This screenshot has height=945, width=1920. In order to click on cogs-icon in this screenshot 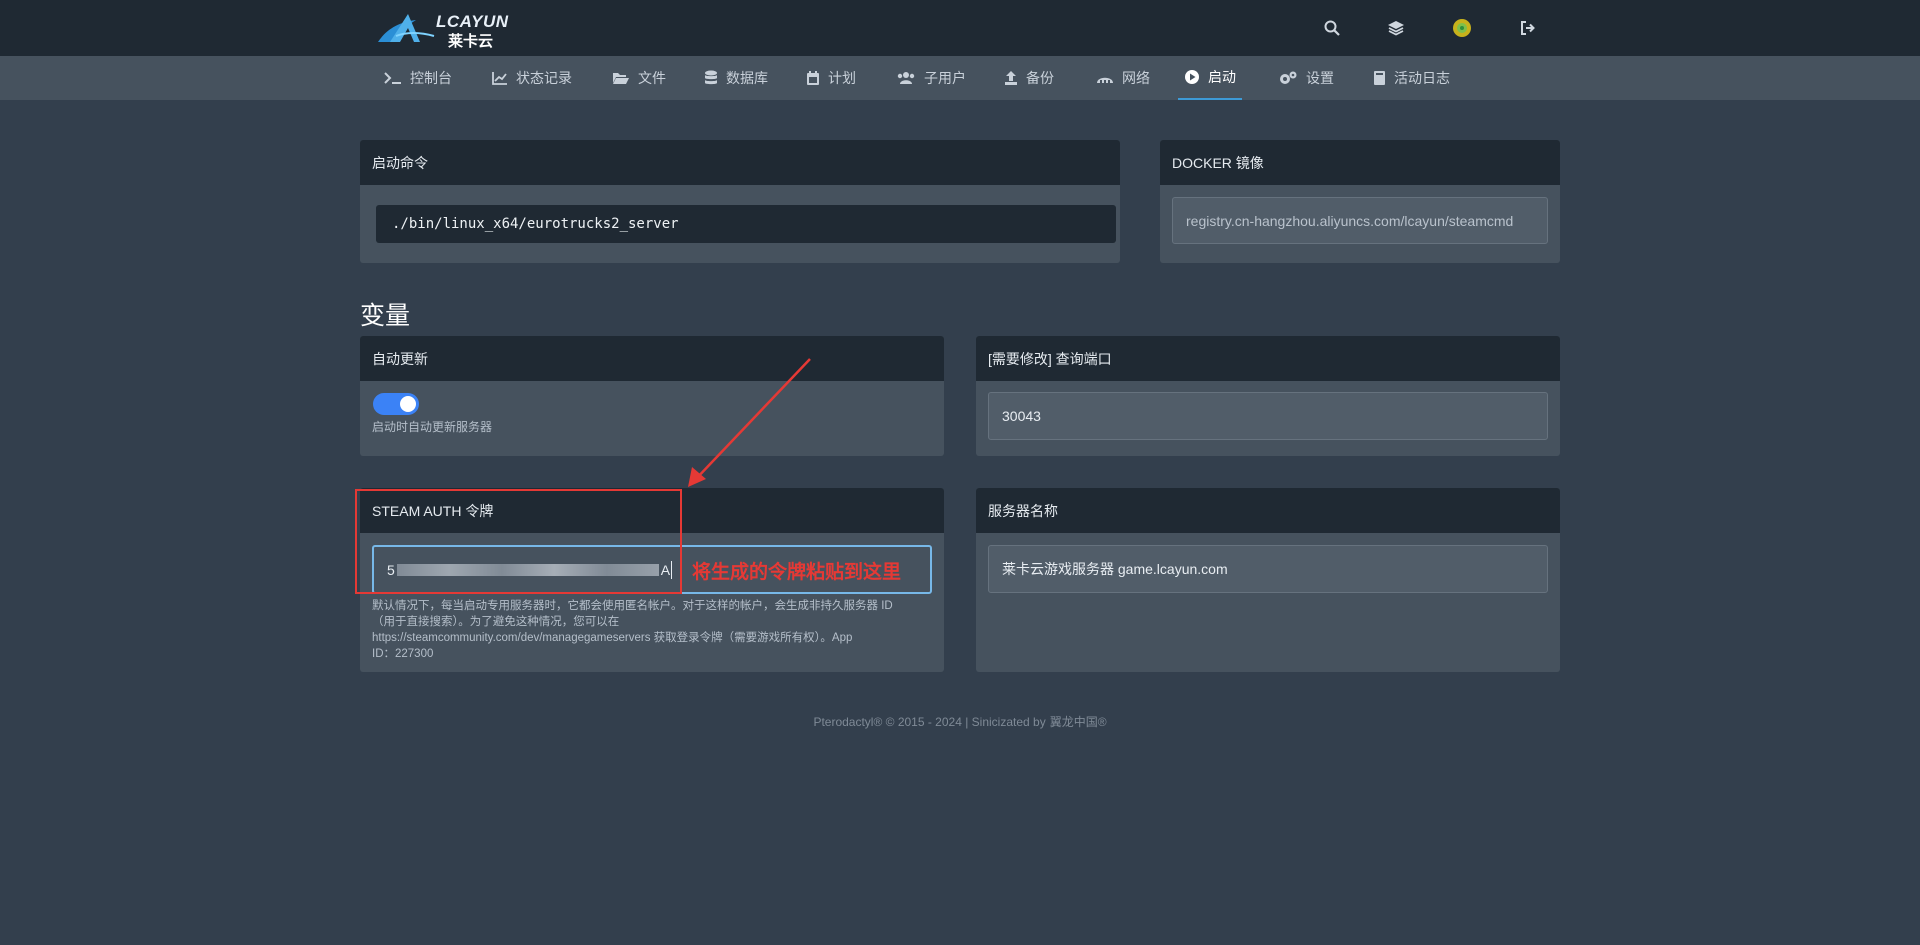, I will do `click(1288, 77)`.